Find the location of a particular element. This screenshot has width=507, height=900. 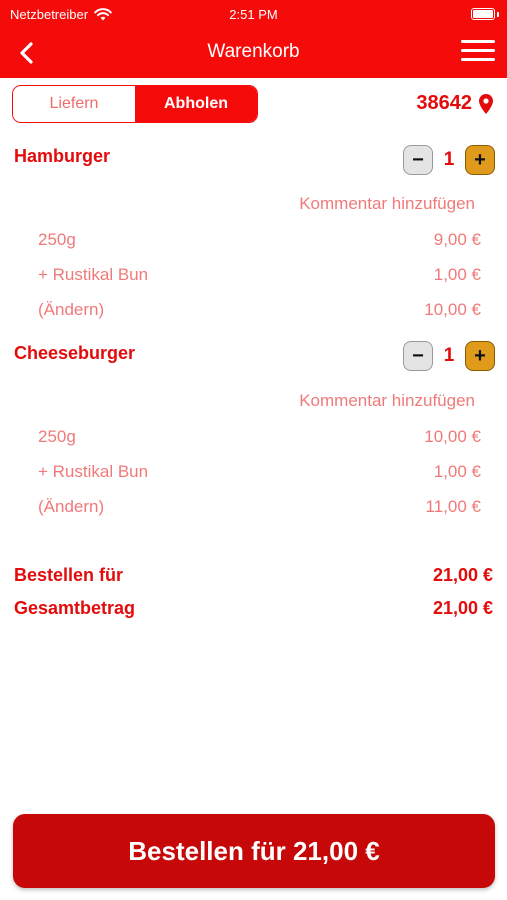

order-amount-label: Bestellen für is located at coordinates (69, 575).